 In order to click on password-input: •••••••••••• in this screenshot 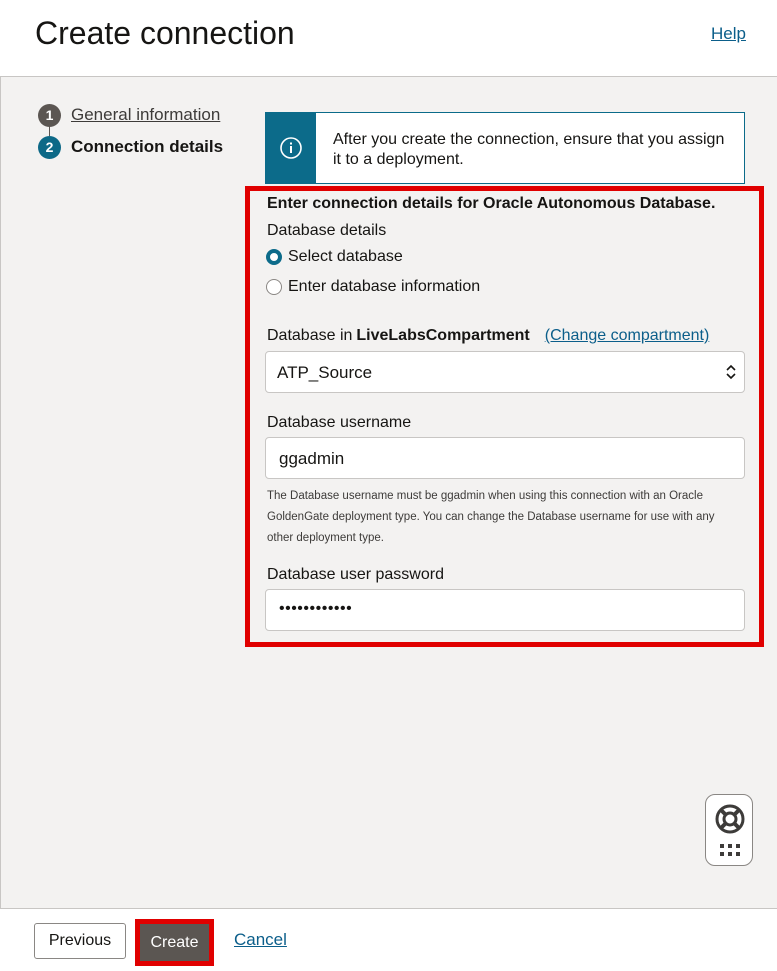, I will do `click(505, 610)`.